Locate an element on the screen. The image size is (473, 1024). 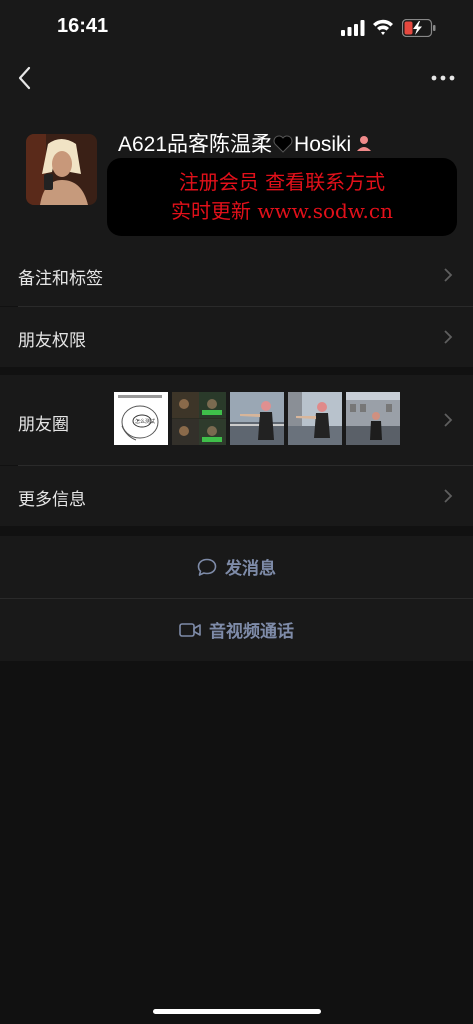
video-call-label: 音视频通话 is located at coordinates (251, 632).